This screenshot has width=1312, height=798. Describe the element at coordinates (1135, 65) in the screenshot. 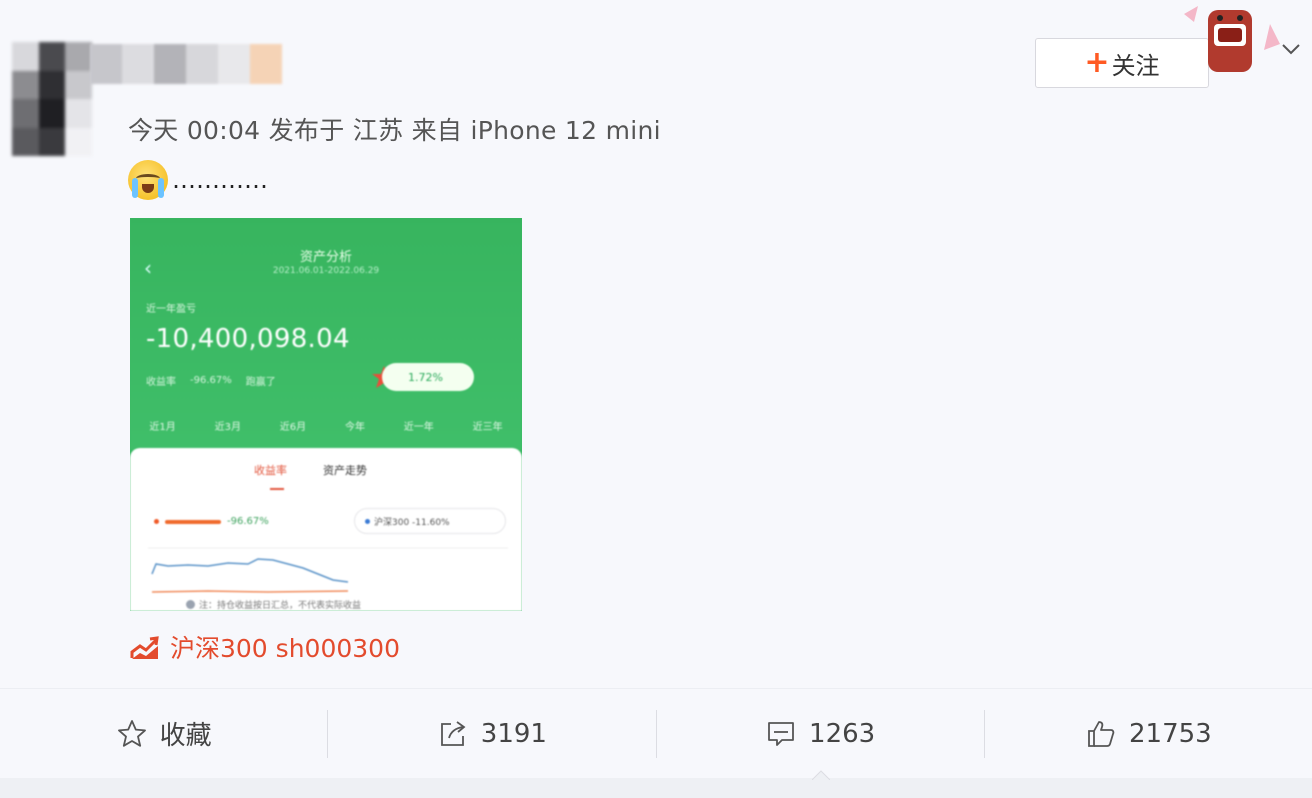

I see `follow-label: 关注` at that location.